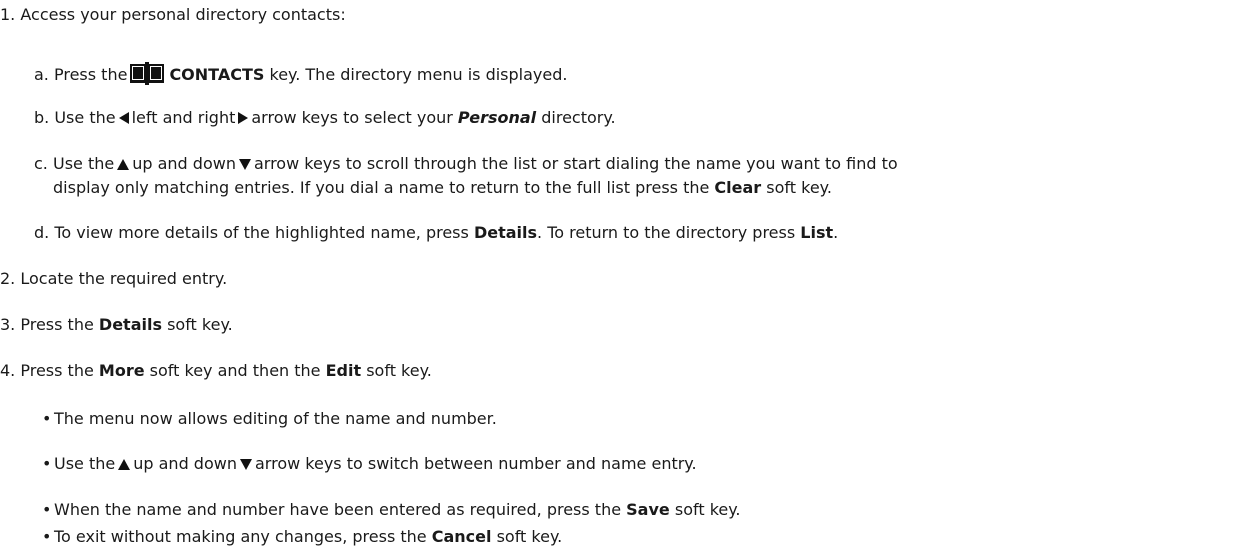 The image size is (1251, 548). What do you see at coordinates (184, 163) in the screenshot?
I see `substep-c-text-2: up and down` at bounding box center [184, 163].